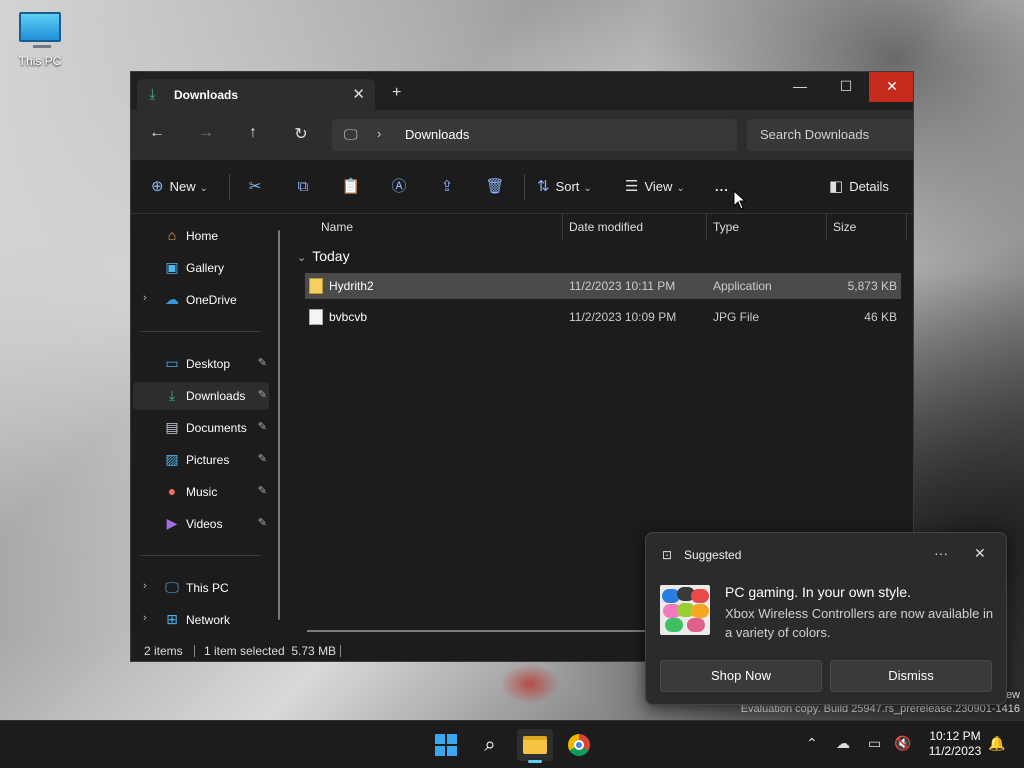 Image resolution: width=1024 pixels, height=768 pixels. What do you see at coordinates (208, 620) in the screenshot?
I see `nav-label: Network` at bounding box center [208, 620].